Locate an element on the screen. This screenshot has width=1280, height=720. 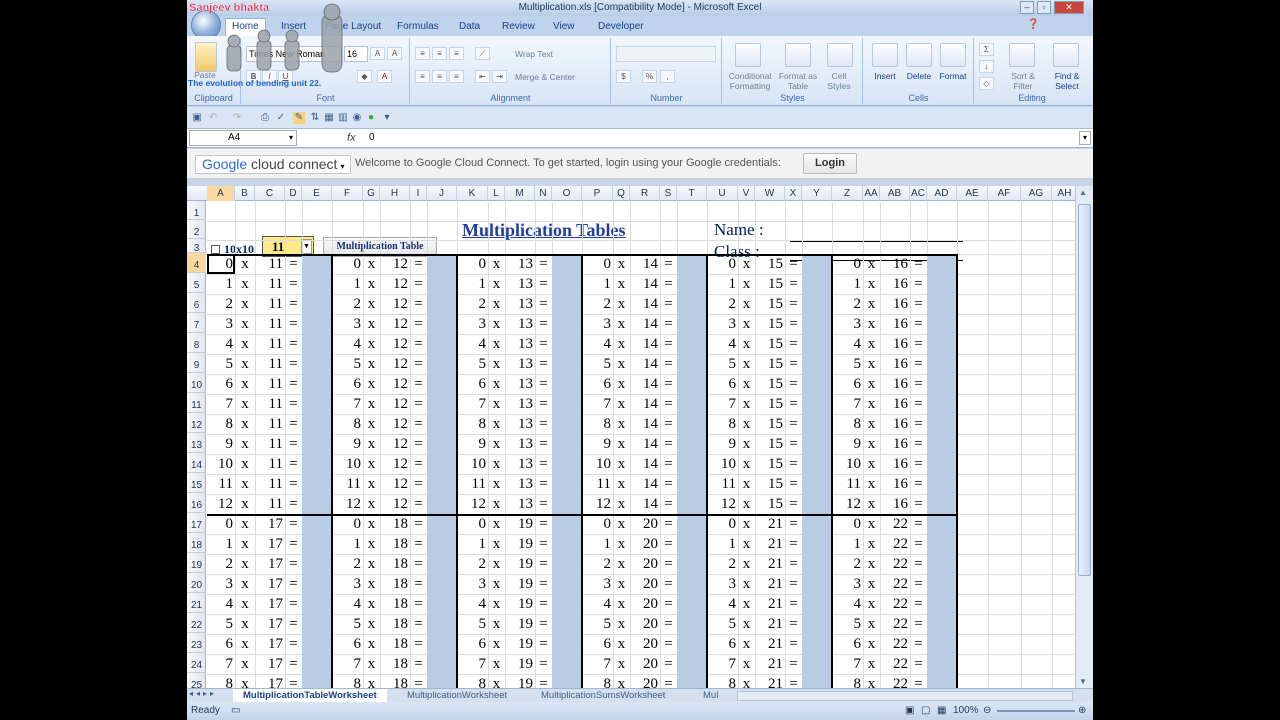
column-header-ag: AG is located at coordinates (1036, 193).